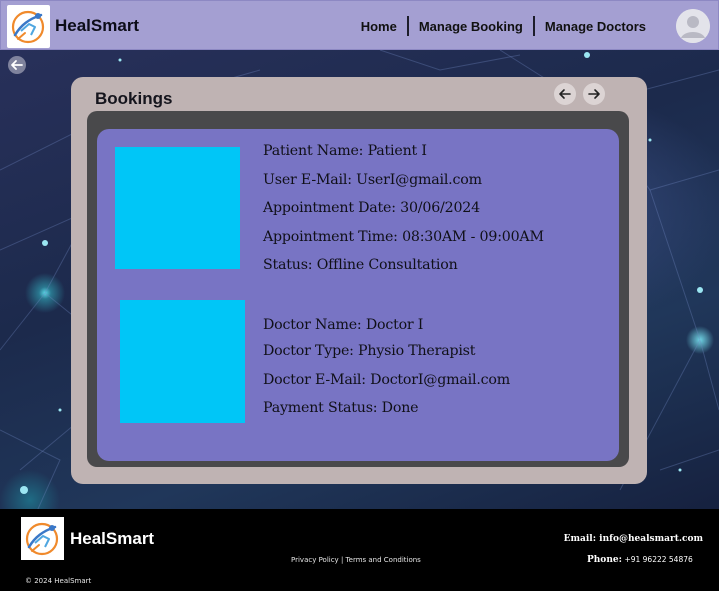  What do you see at coordinates (595, 26) in the screenshot?
I see `nav-manage-doctors: Manage Doctors` at bounding box center [595, 26].